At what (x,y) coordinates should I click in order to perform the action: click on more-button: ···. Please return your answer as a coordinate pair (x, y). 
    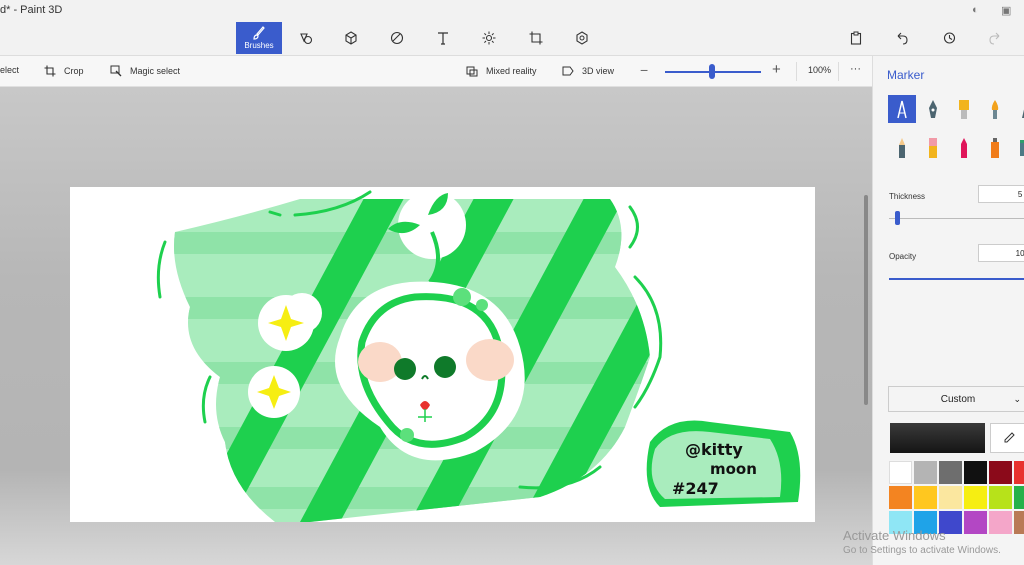
    Looking at the image, I should click on (855, 69).